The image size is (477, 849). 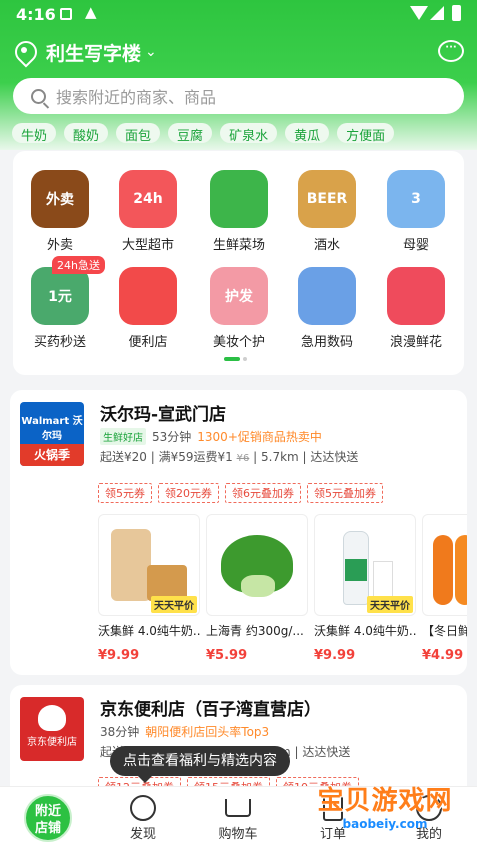 I want to click on search-input: 搜索附近的商家、商品, so click(x=238, y=96).